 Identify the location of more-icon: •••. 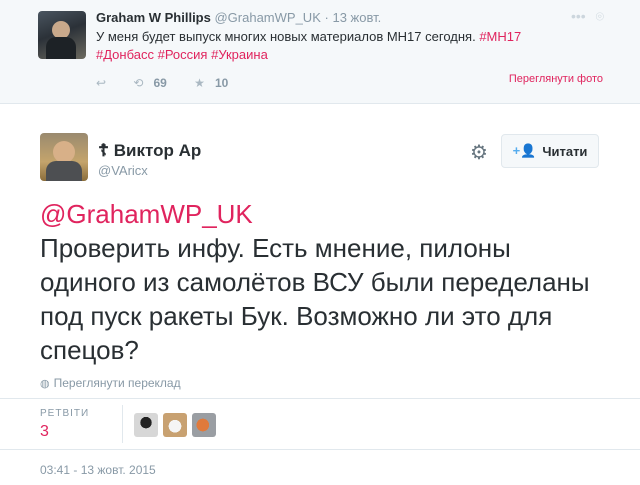
(578, 16).